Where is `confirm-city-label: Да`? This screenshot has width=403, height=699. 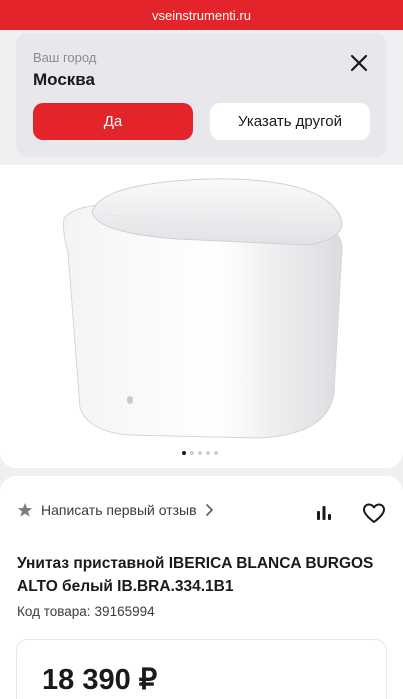 confirm-city-label: Да is located at coordinates (113, 121).